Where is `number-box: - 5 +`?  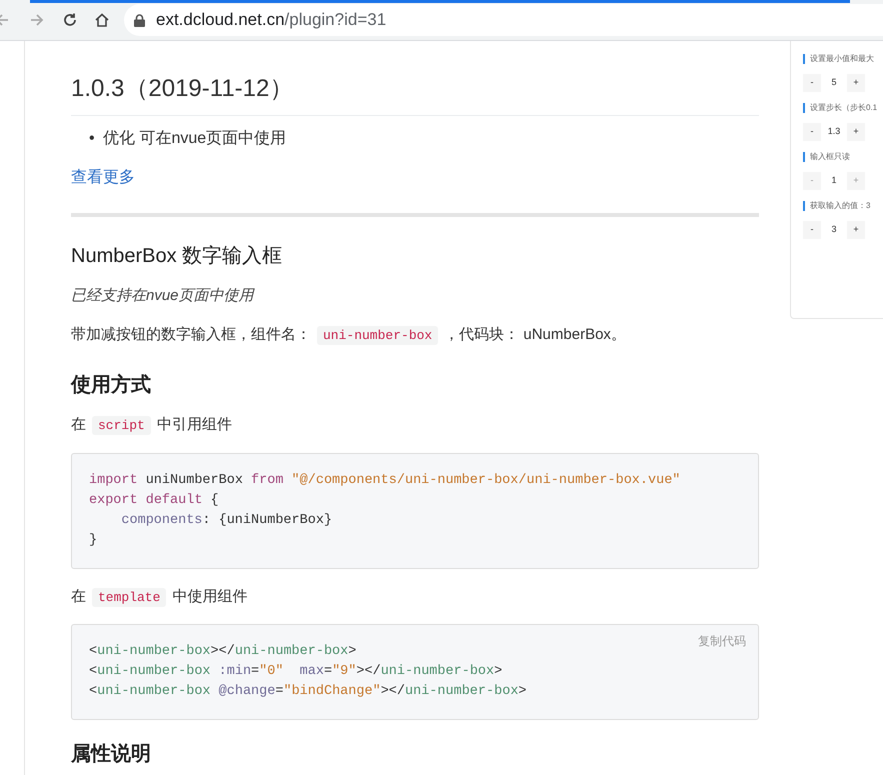 number-box: - 5 + is located at coordinates (843, 83).